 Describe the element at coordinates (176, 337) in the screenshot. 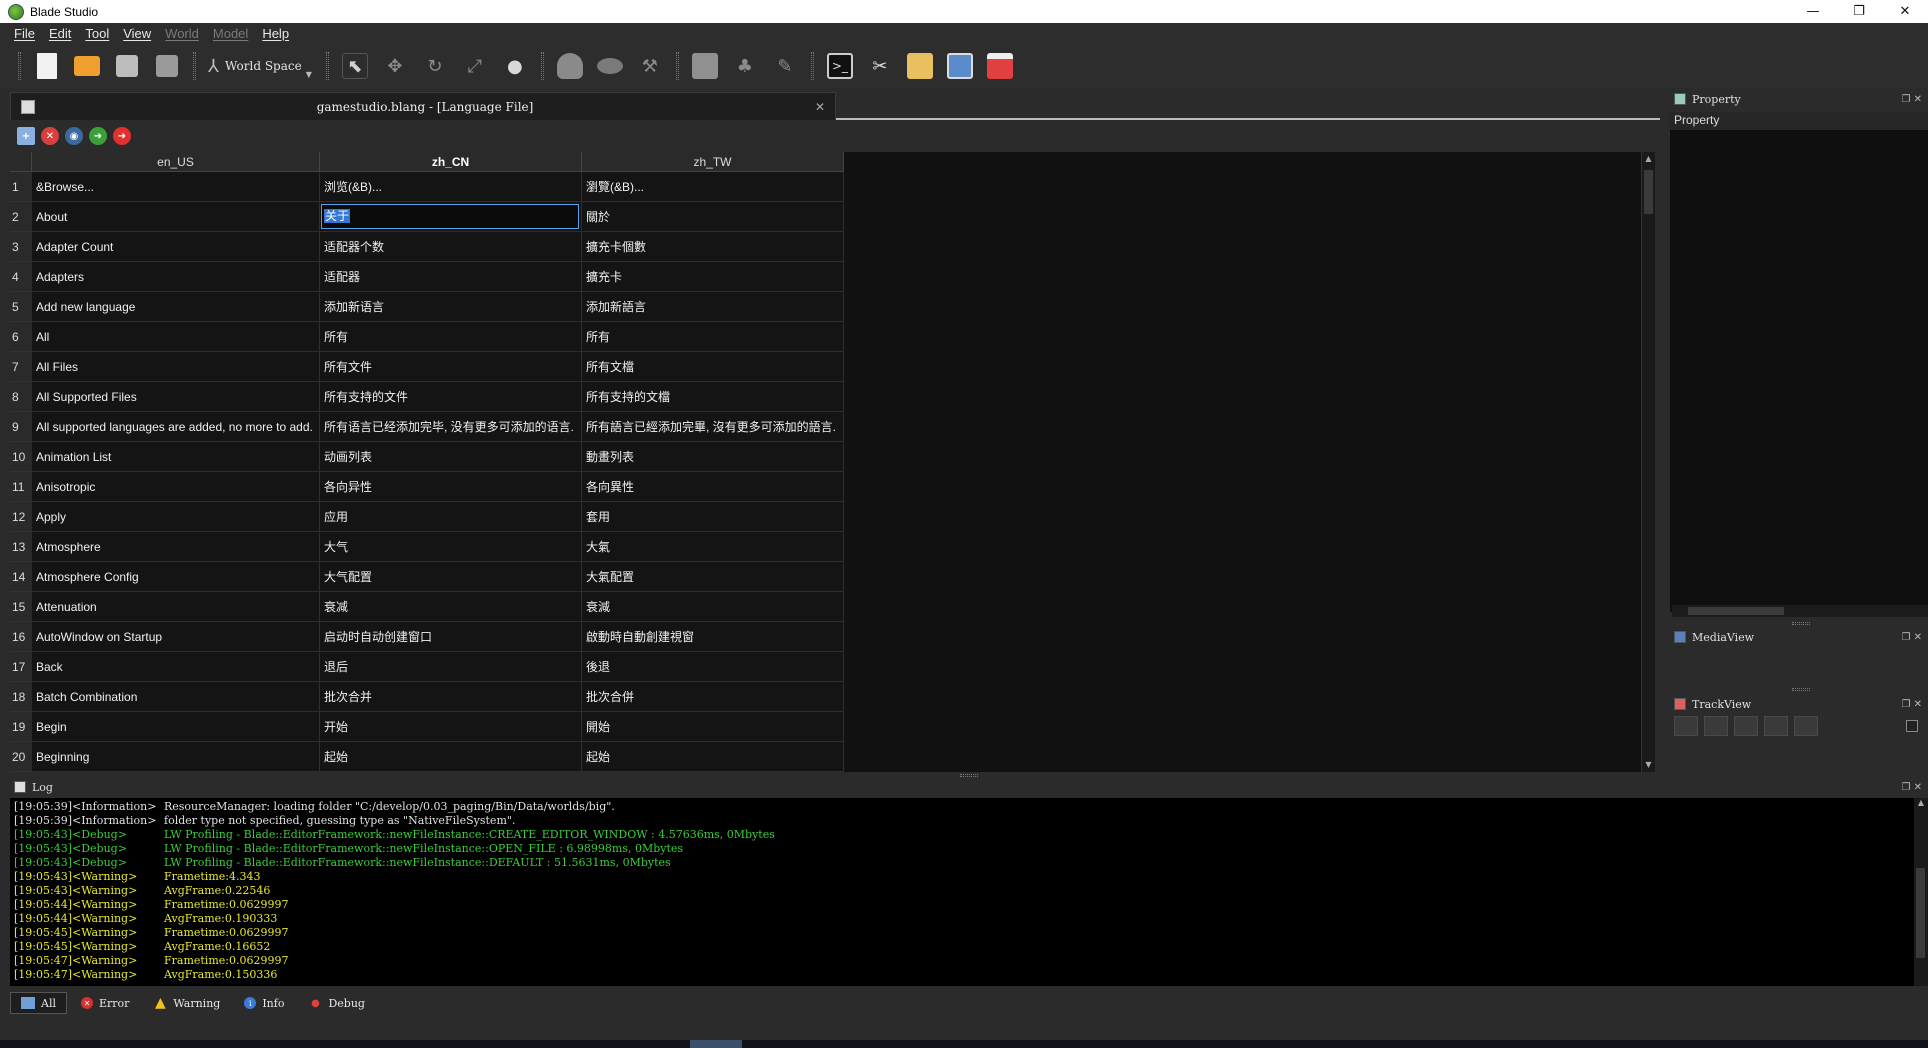

I see `cell-en-us: All` at that location.